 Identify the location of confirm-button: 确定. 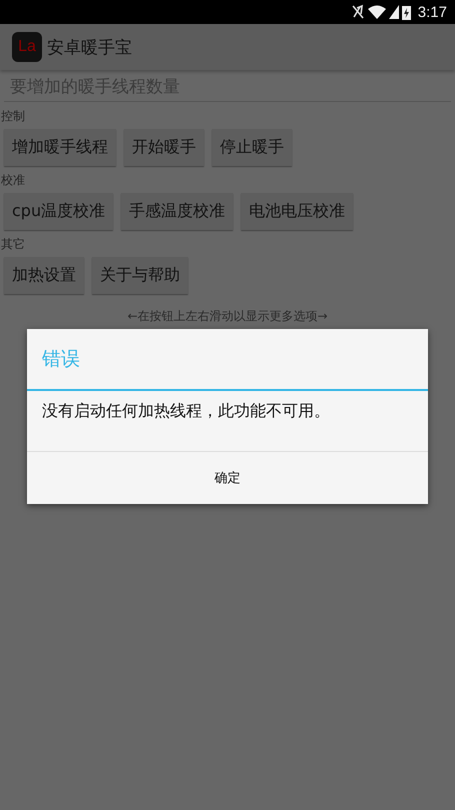
(227, 478).